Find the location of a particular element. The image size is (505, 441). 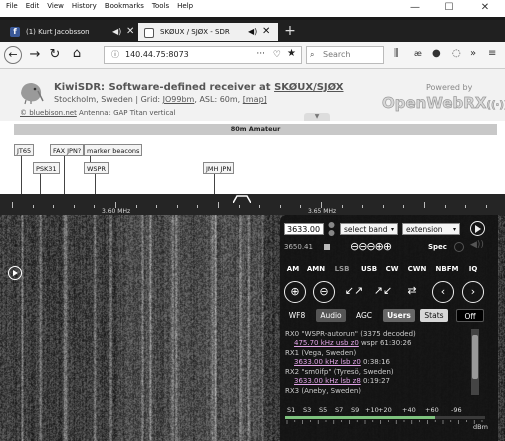

users-scrollbar-thumb is located at coordinates (475, 357).